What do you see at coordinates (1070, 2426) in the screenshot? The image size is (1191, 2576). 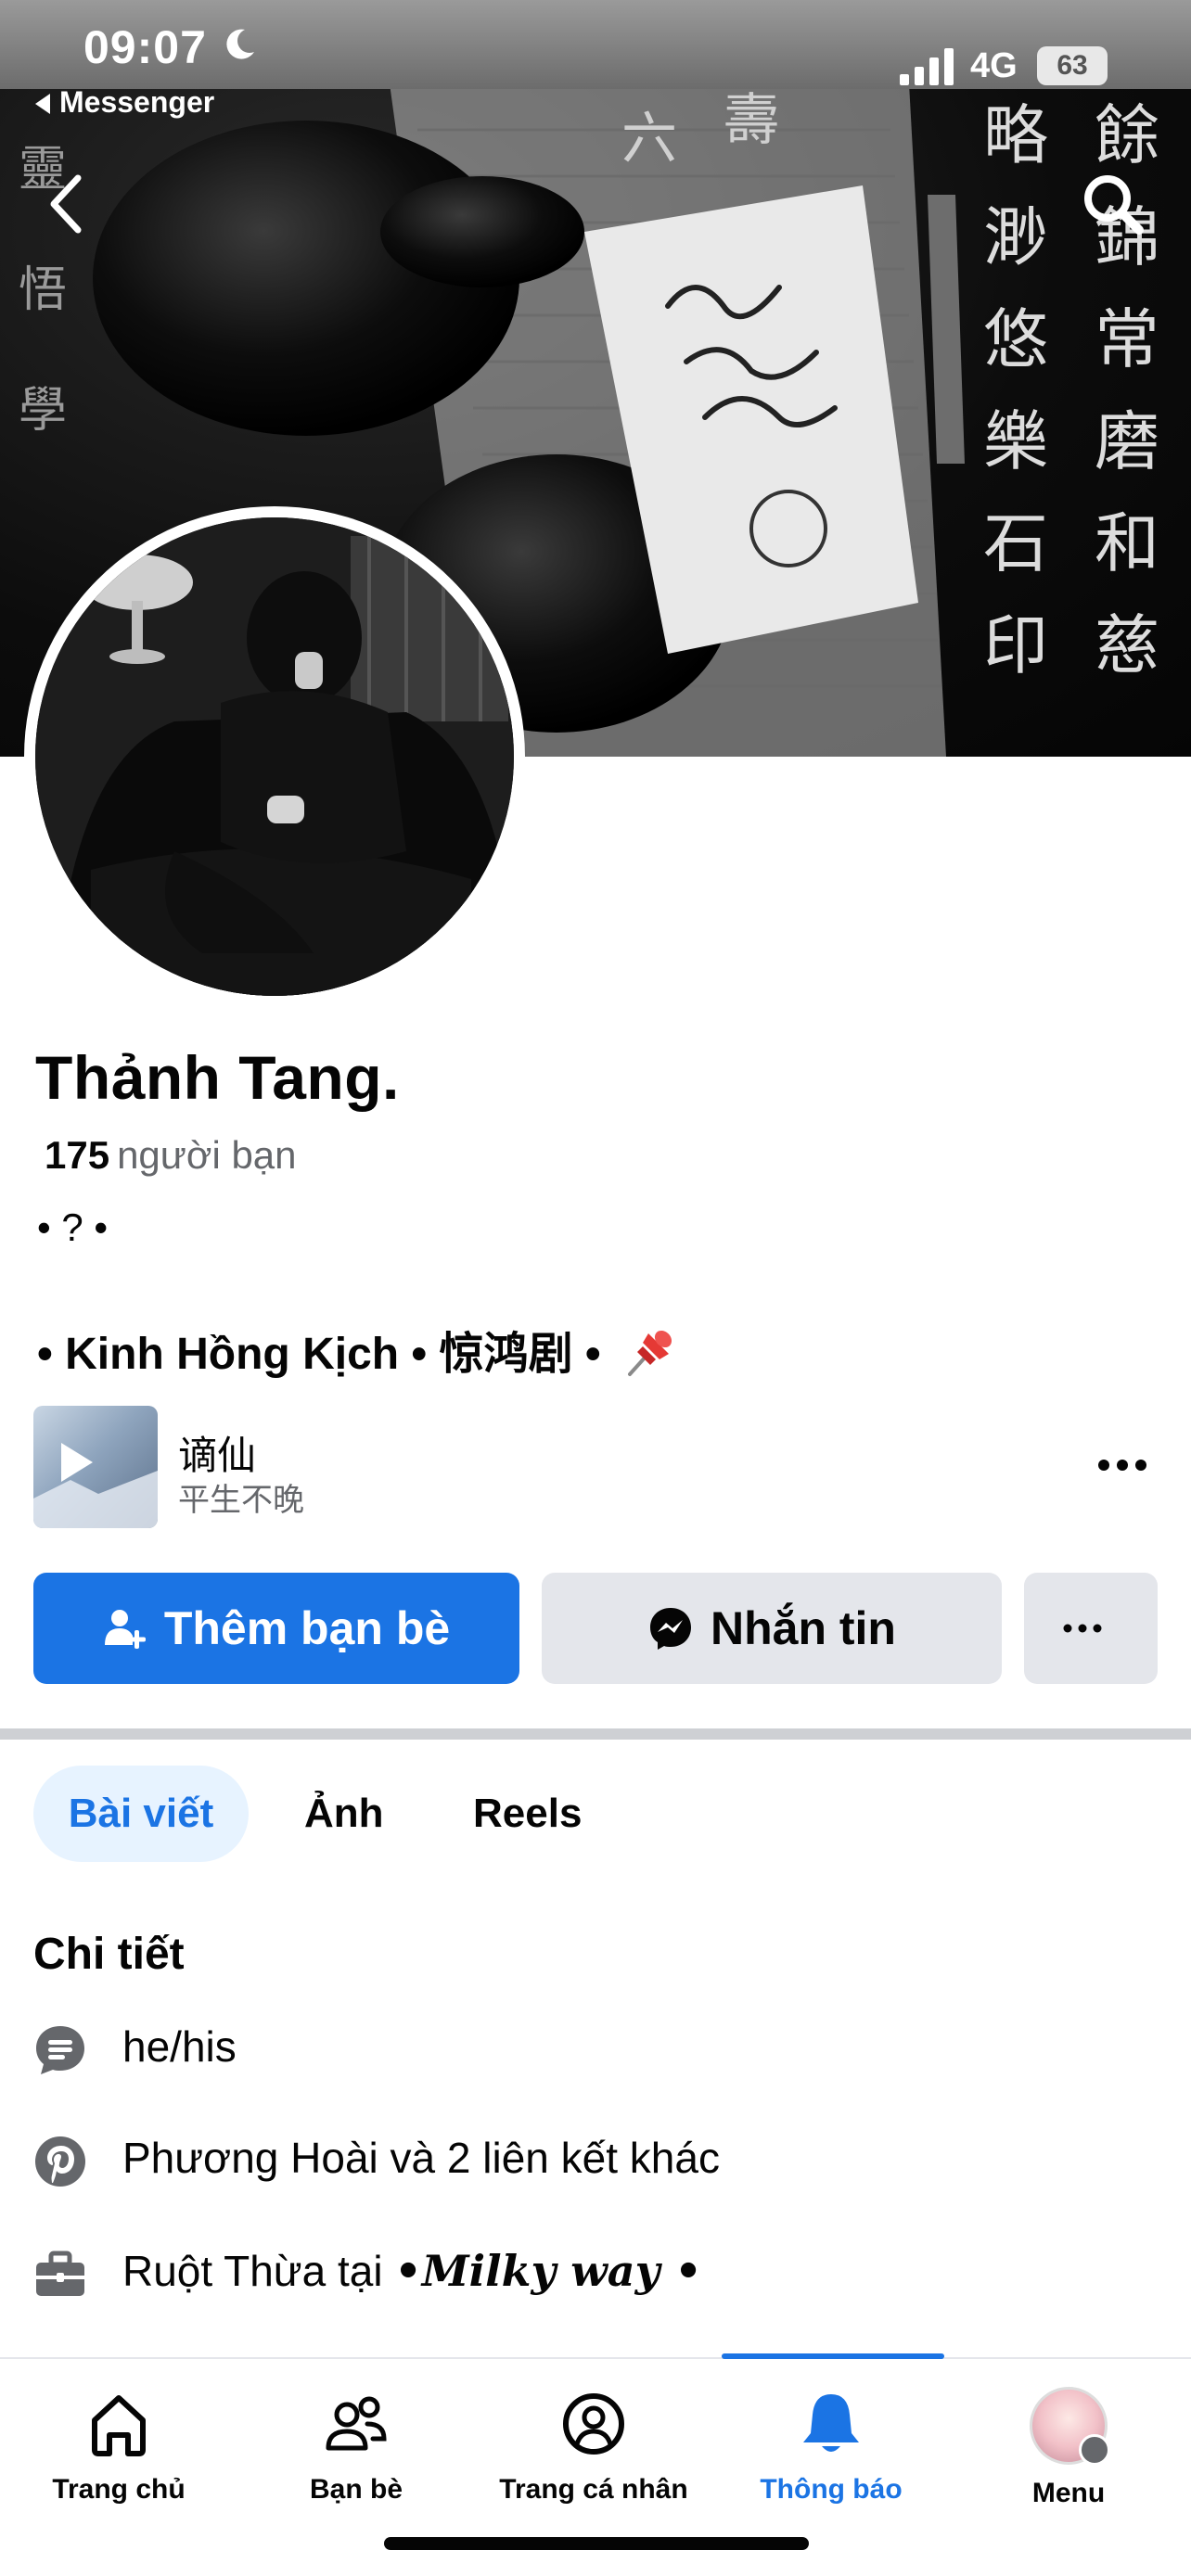 I see `menu-avatar-icon` at bounding box center [1070, 2426].